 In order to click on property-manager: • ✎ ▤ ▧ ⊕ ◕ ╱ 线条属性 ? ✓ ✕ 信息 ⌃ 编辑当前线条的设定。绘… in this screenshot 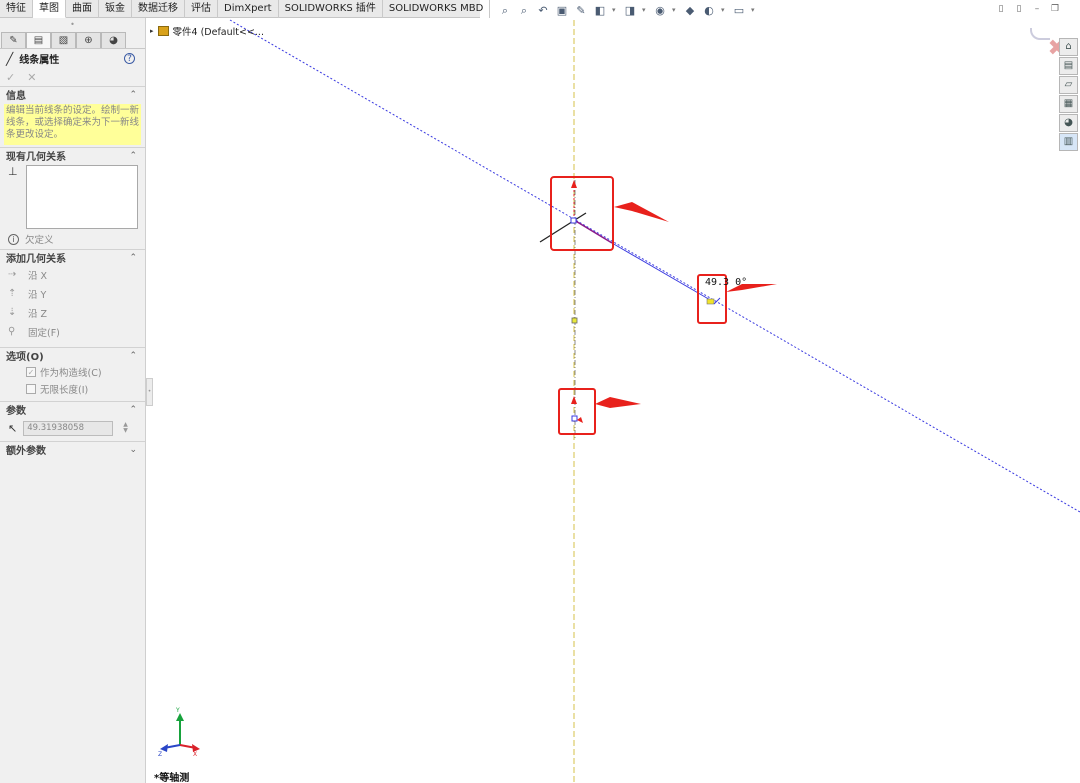, I will do `click(73, 400)`.